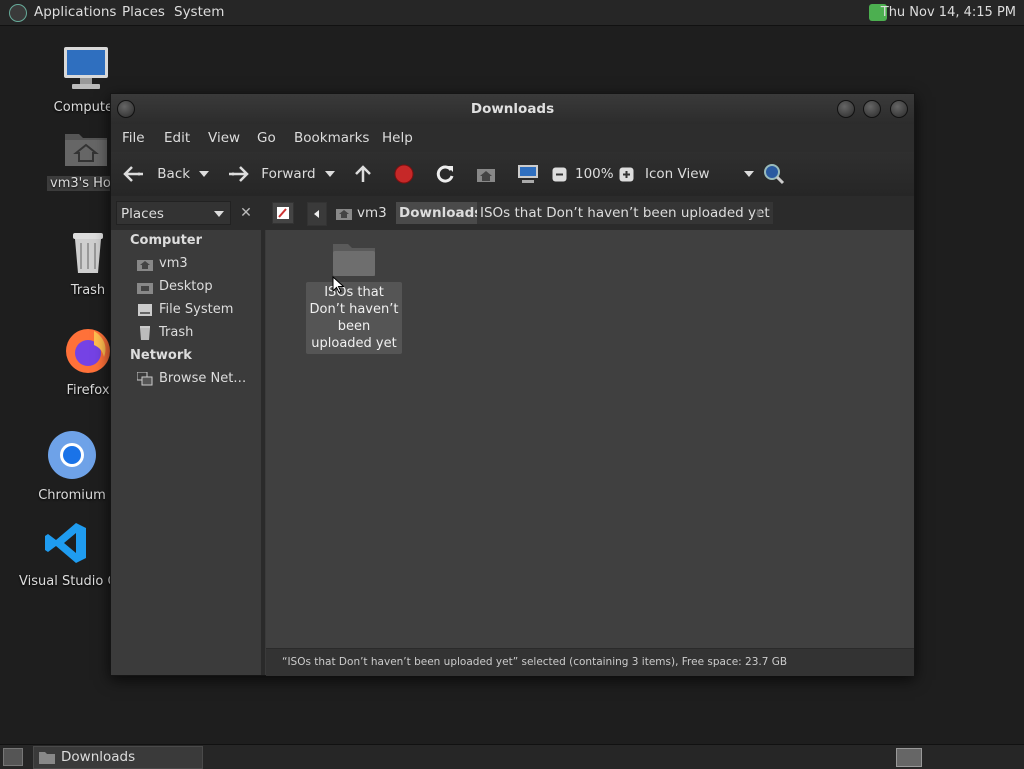 The width and height of the screenshot is (1024, 769). I want to click on home-button, so click(486, 174).